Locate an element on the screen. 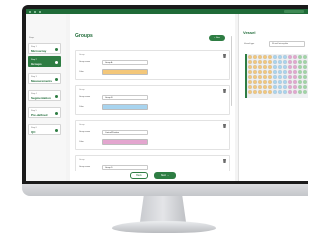 The width and height of the screenshot is (320, 246). sidebar-step-segmentation: Step 4 Segmentation is located at coordinates (44, 95).